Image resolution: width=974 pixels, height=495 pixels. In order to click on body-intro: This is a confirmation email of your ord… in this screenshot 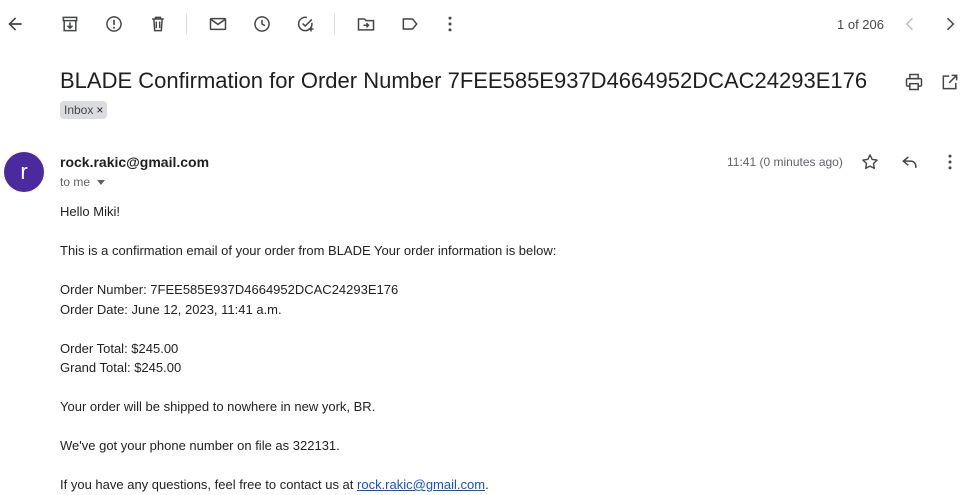, I will do `click(308, 250)`.